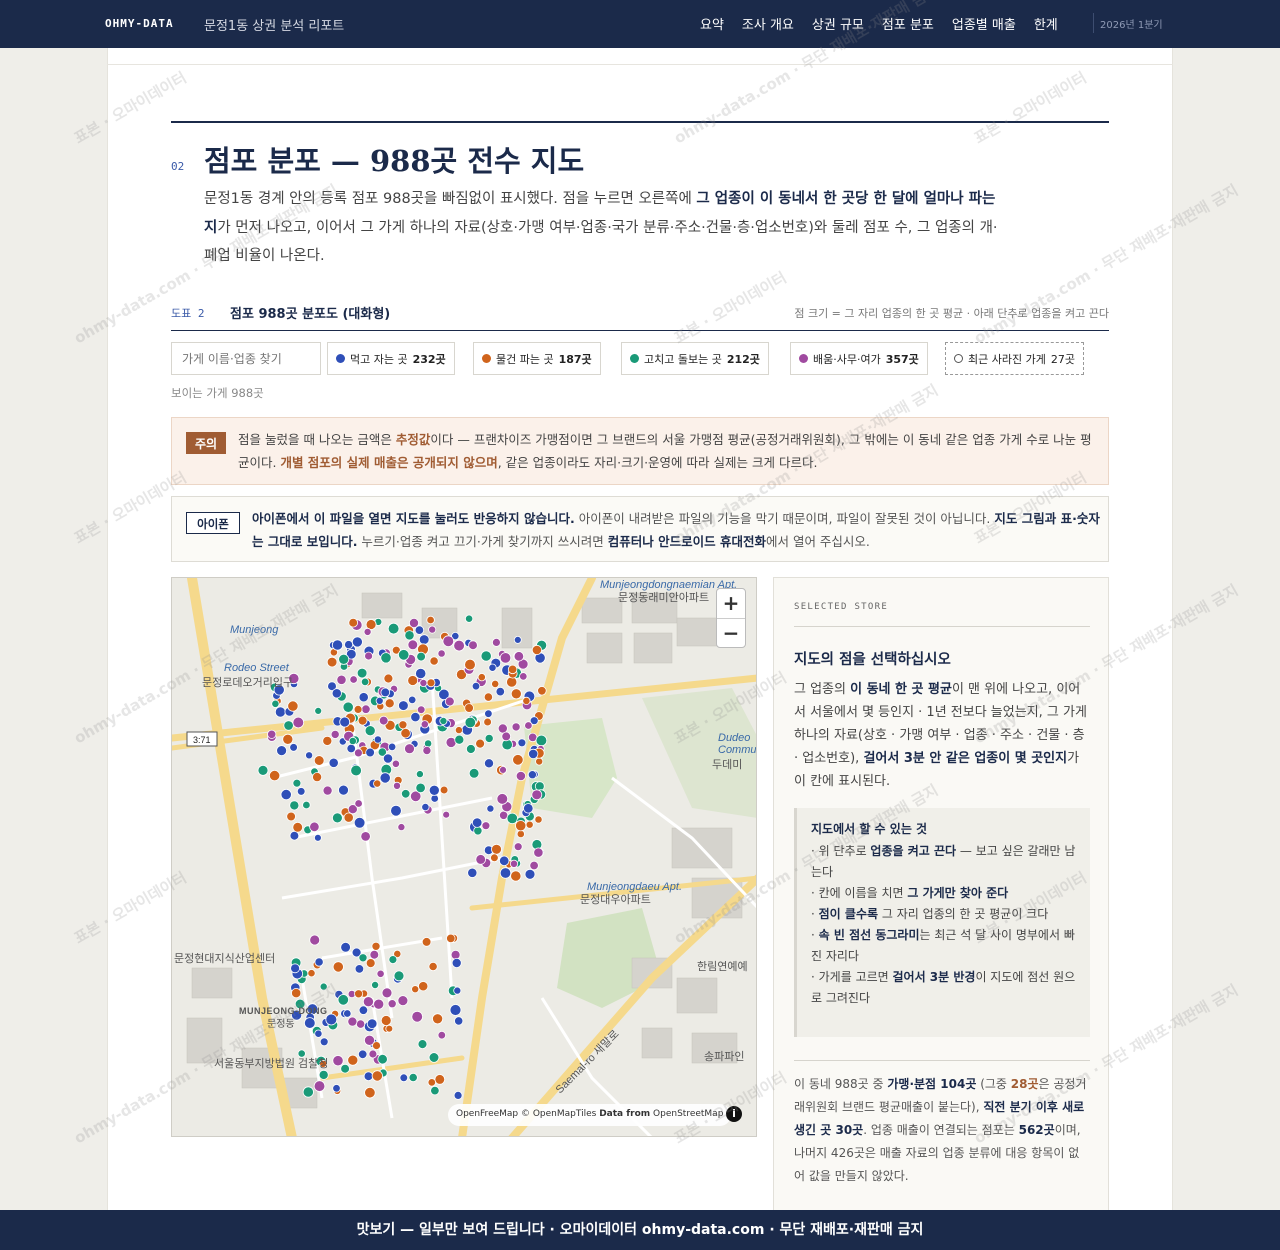 Image resolution: width=1280 pixels, height=1250 pixels. Describe the element at coordinates (712, 23) in the screenshot. I see `nav-link-summary: 요약` at that location.